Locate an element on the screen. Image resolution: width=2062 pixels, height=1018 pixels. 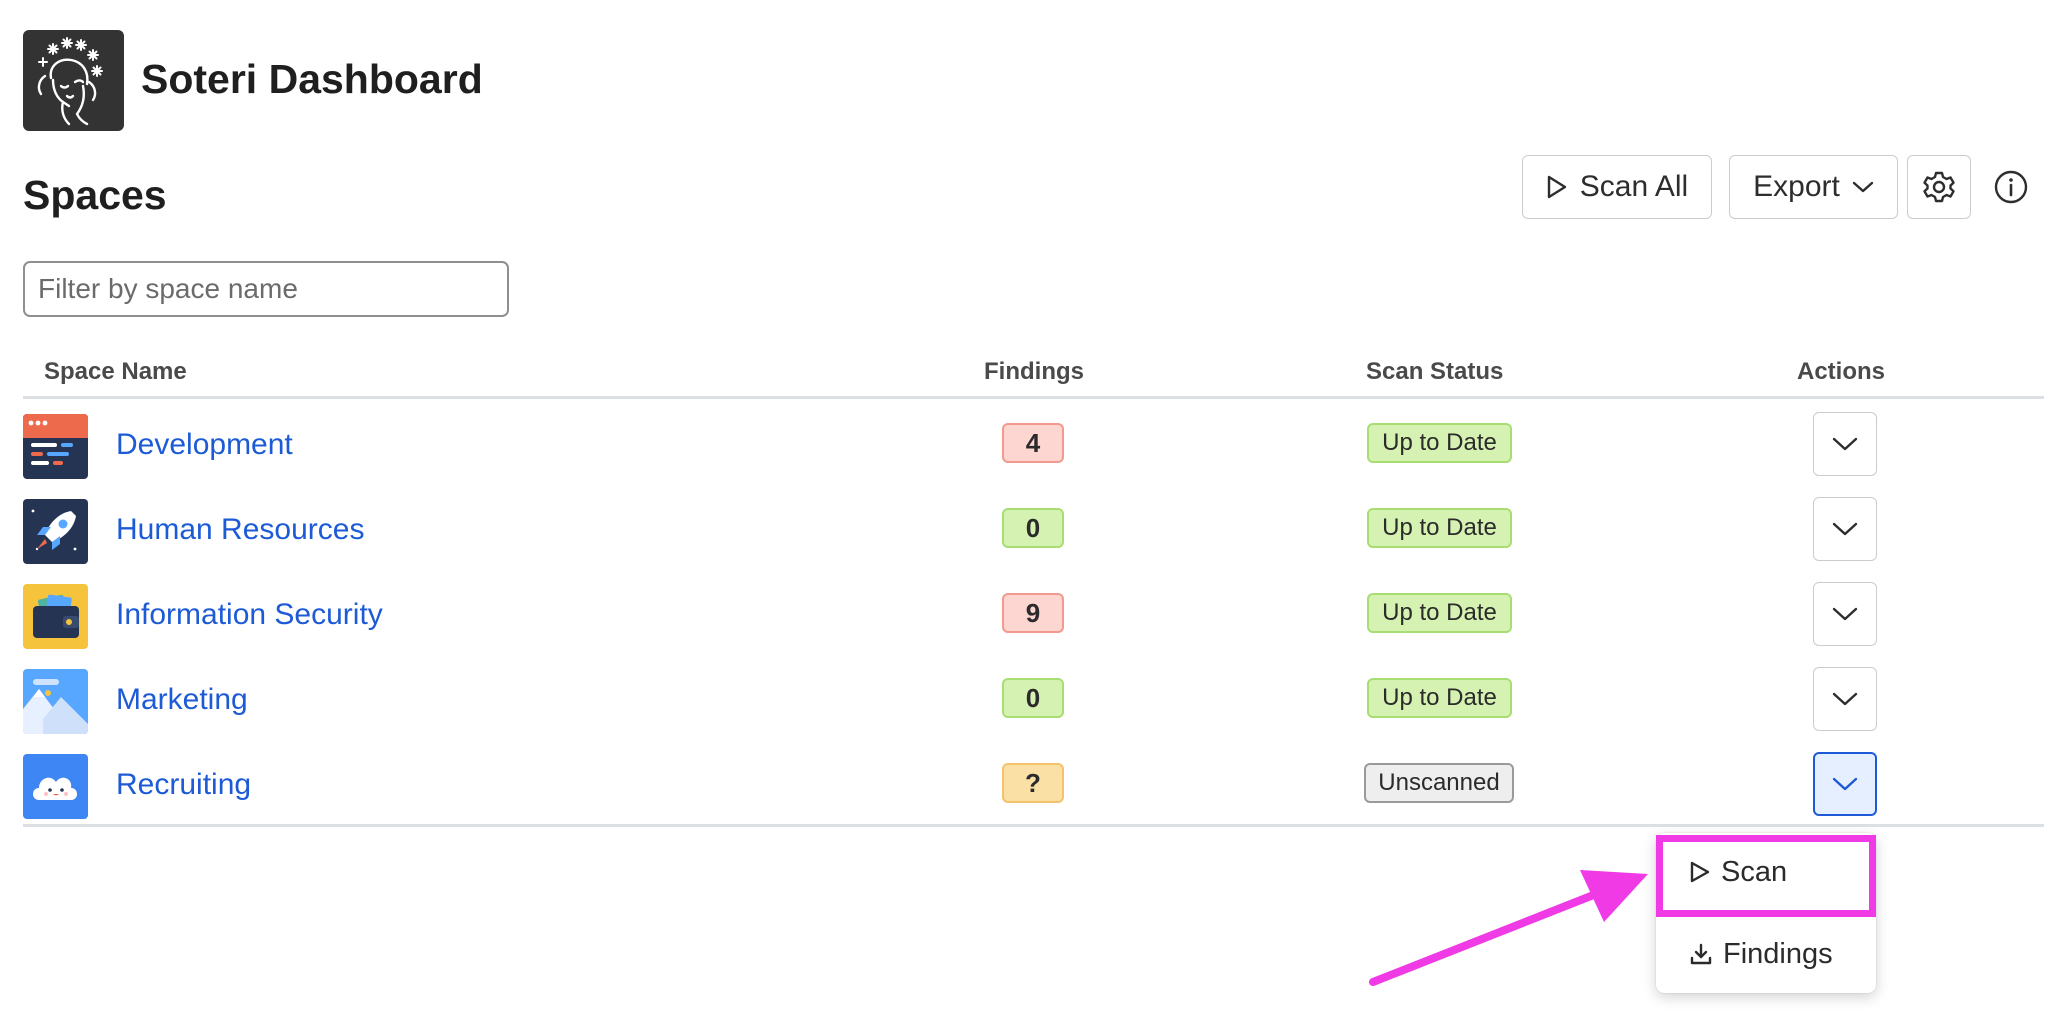
space-link-development: Development is located at coordinates (204, 445).